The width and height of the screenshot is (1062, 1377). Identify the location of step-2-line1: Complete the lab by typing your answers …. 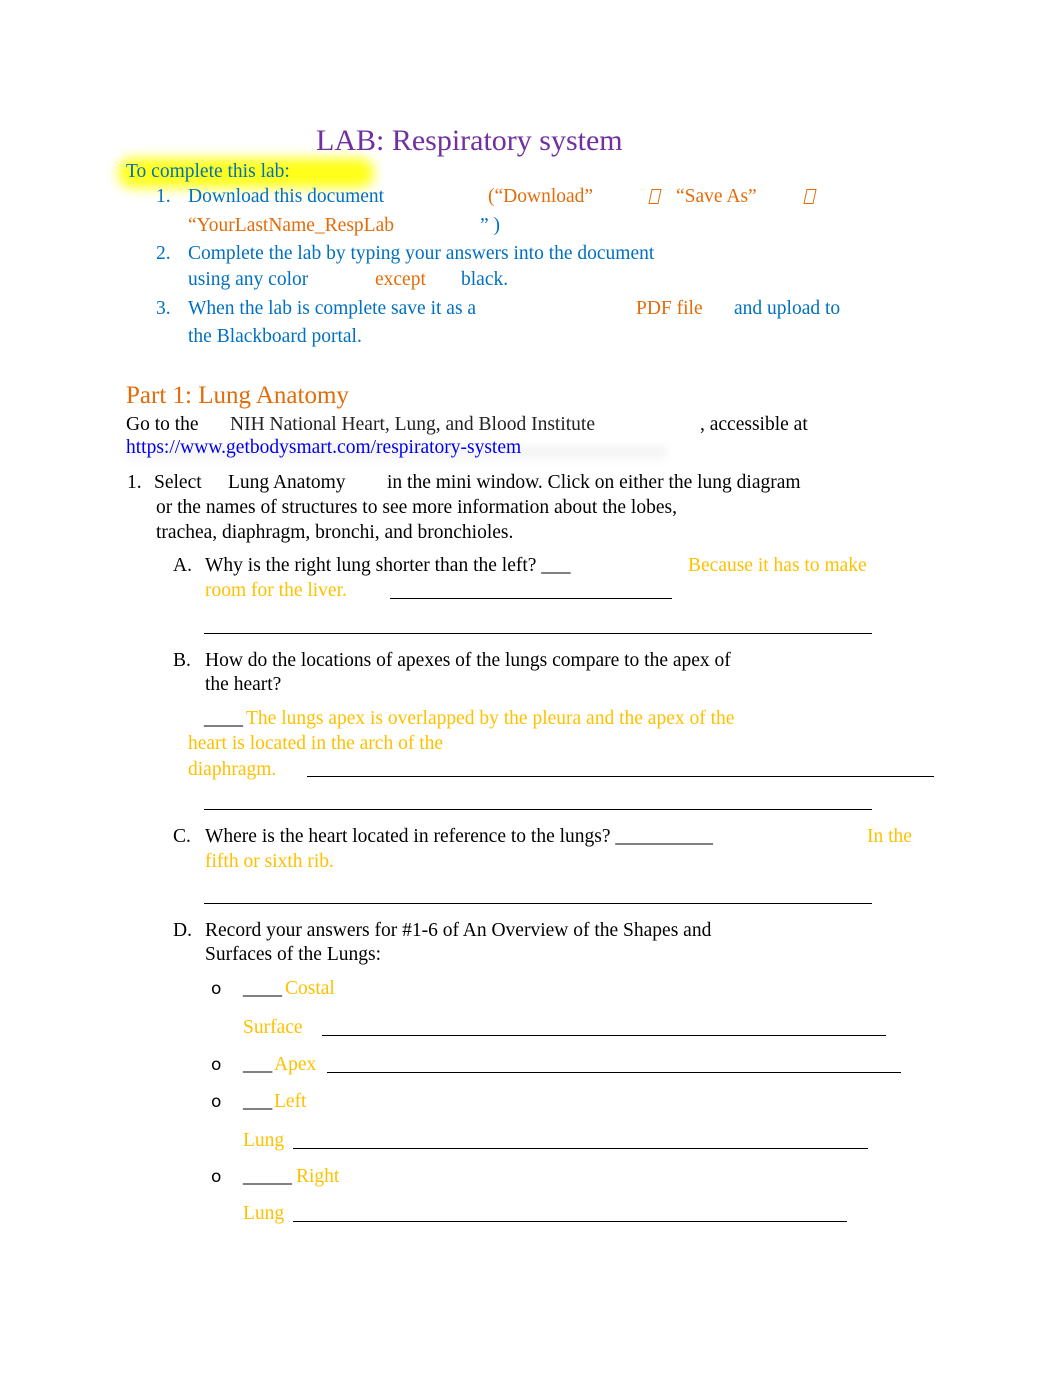
(421, 253).